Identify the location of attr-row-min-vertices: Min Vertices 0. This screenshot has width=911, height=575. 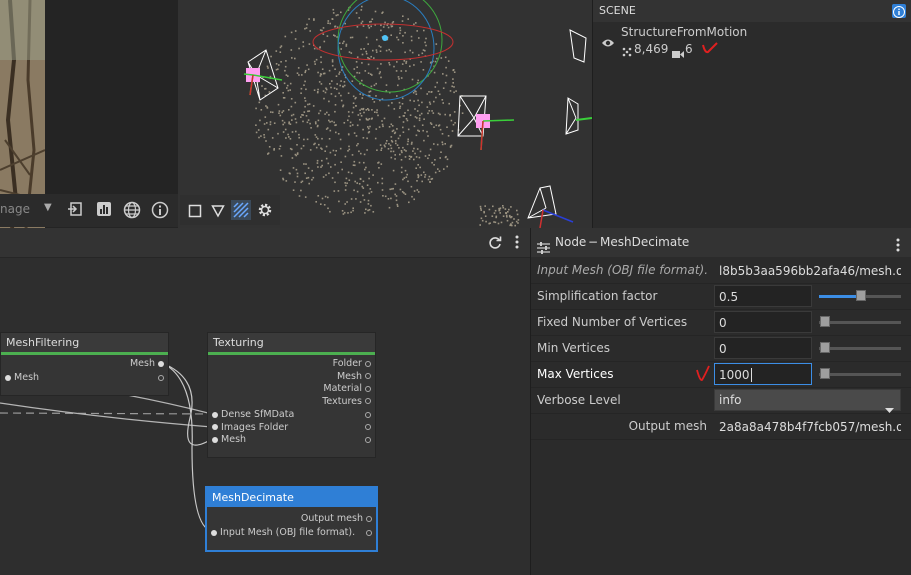
(721, 348).